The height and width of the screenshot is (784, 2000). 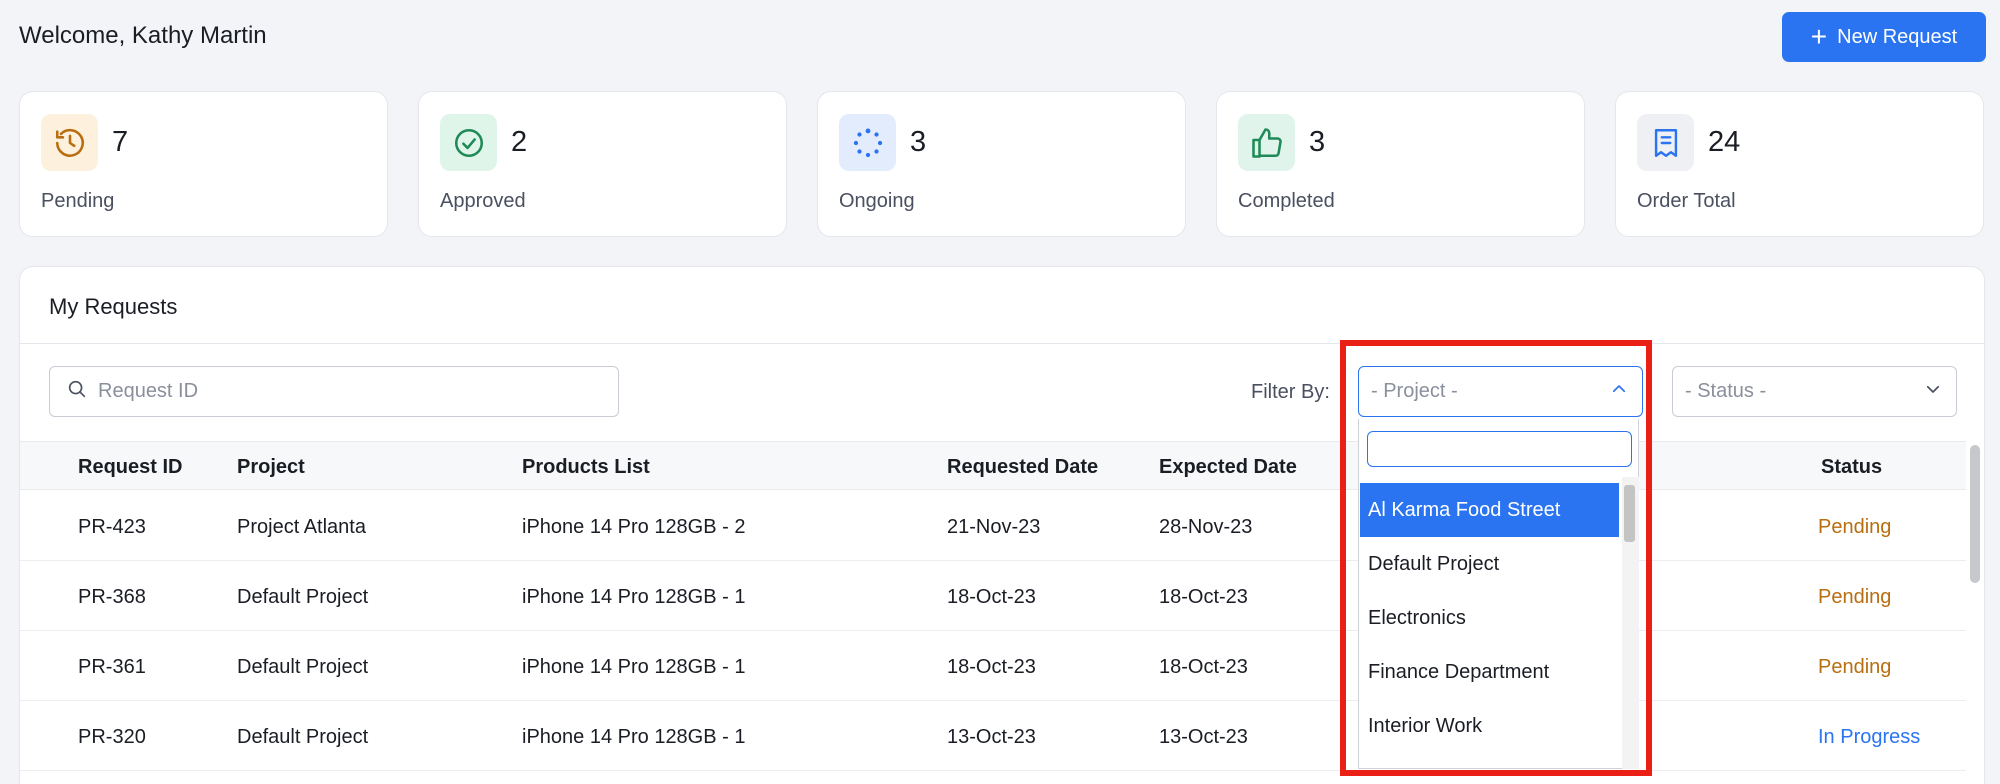 What do you see at coordinates (113, 306) in the screenshot?
I see `panel-title: My Requests` at bounding box center [113, 306].